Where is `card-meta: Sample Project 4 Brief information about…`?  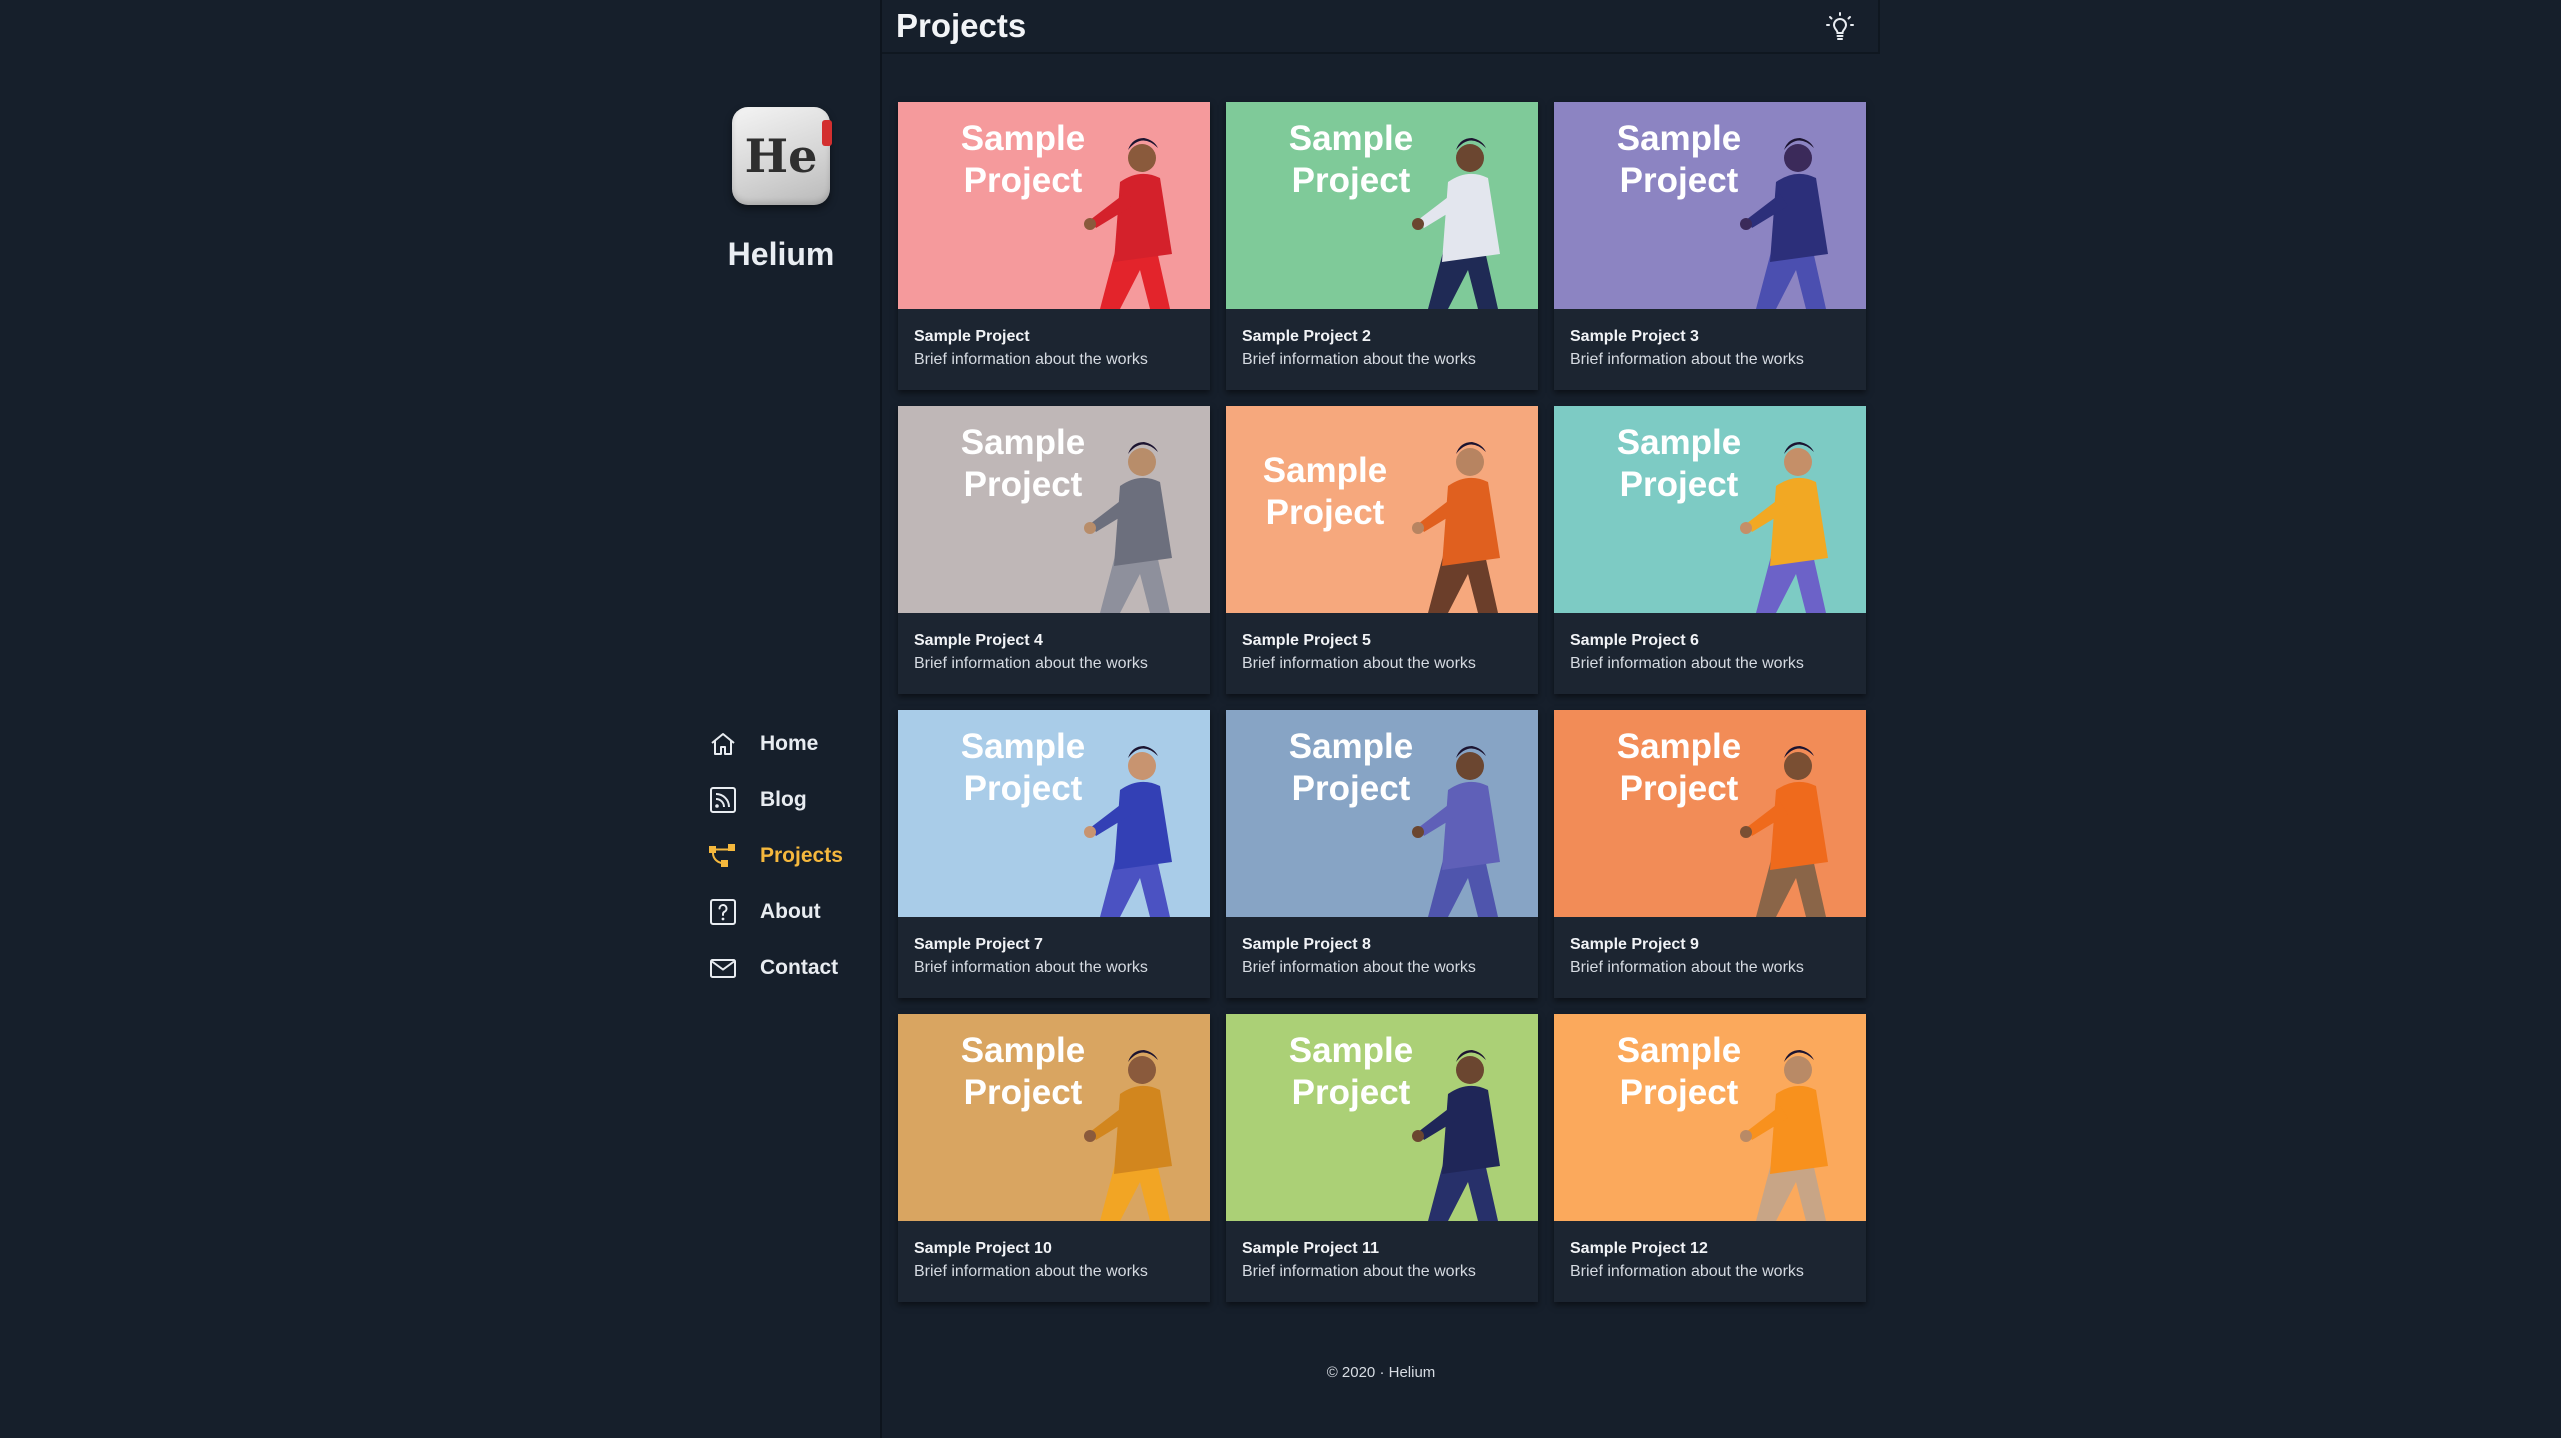 card-meta: Sample Project 4 Brief information about… is located at coordinates (1054, 644).